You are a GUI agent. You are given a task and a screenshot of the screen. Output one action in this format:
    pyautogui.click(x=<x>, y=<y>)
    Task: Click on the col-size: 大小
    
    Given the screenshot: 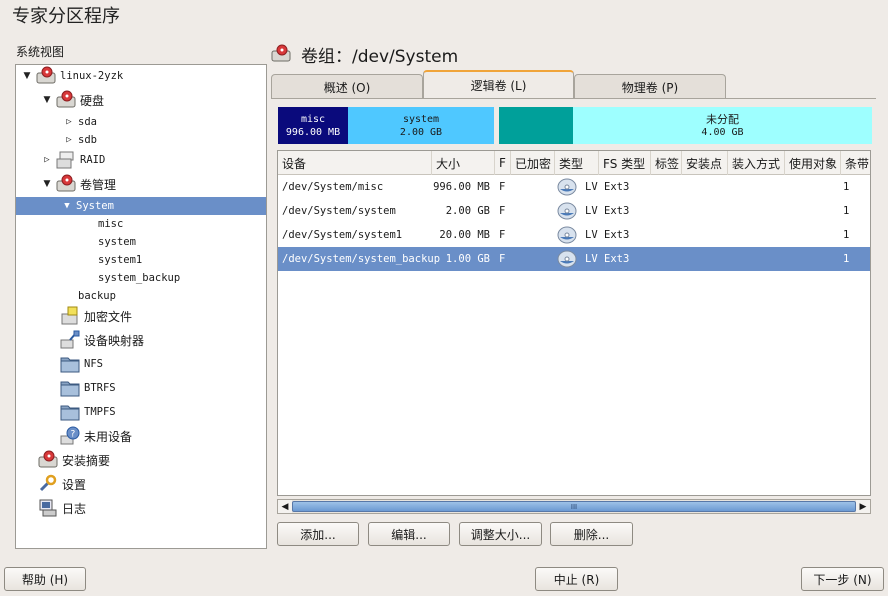 What is the action you would take?
    pyautogui.click(x=463, y=163)
    